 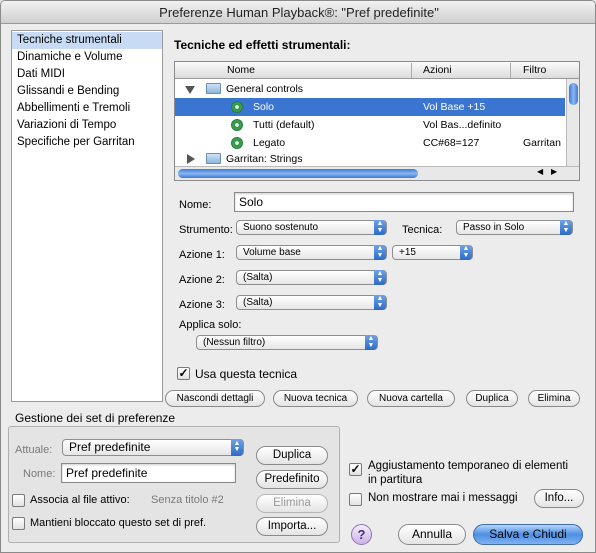 I want to click on mantieni-label: Mantieni bloccato questo set di pref., so click(x=118, y=523).